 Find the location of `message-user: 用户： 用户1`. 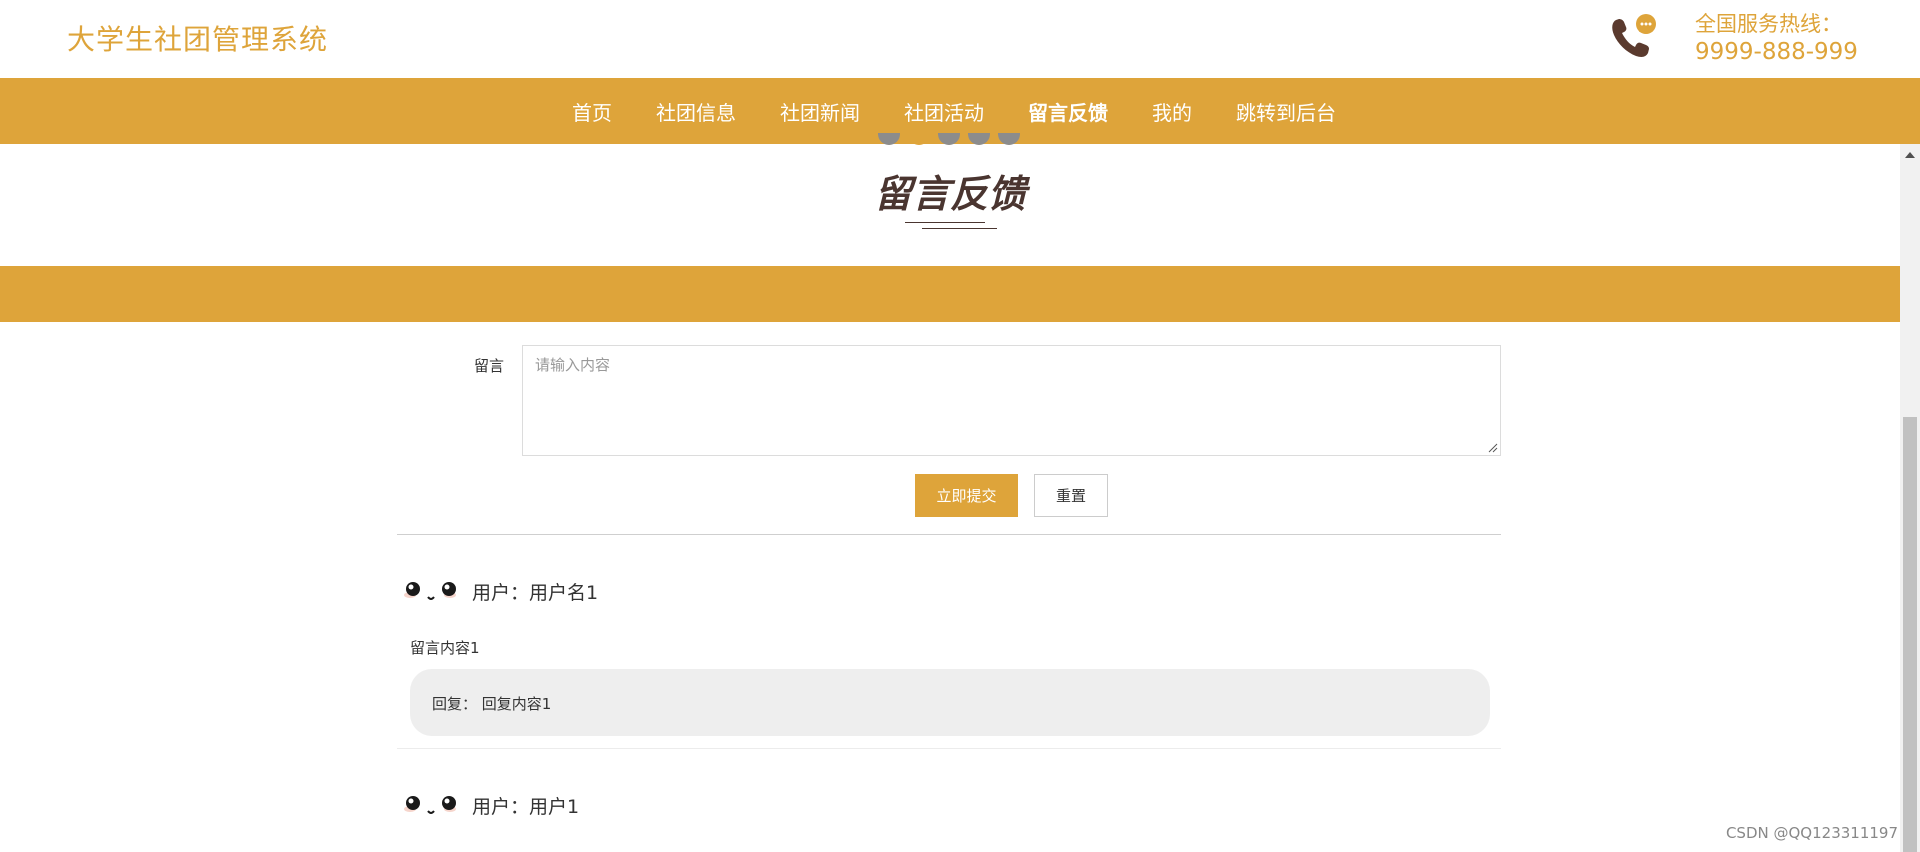

message-user: 用户： 用户1 is located at coordinates (489, 805).